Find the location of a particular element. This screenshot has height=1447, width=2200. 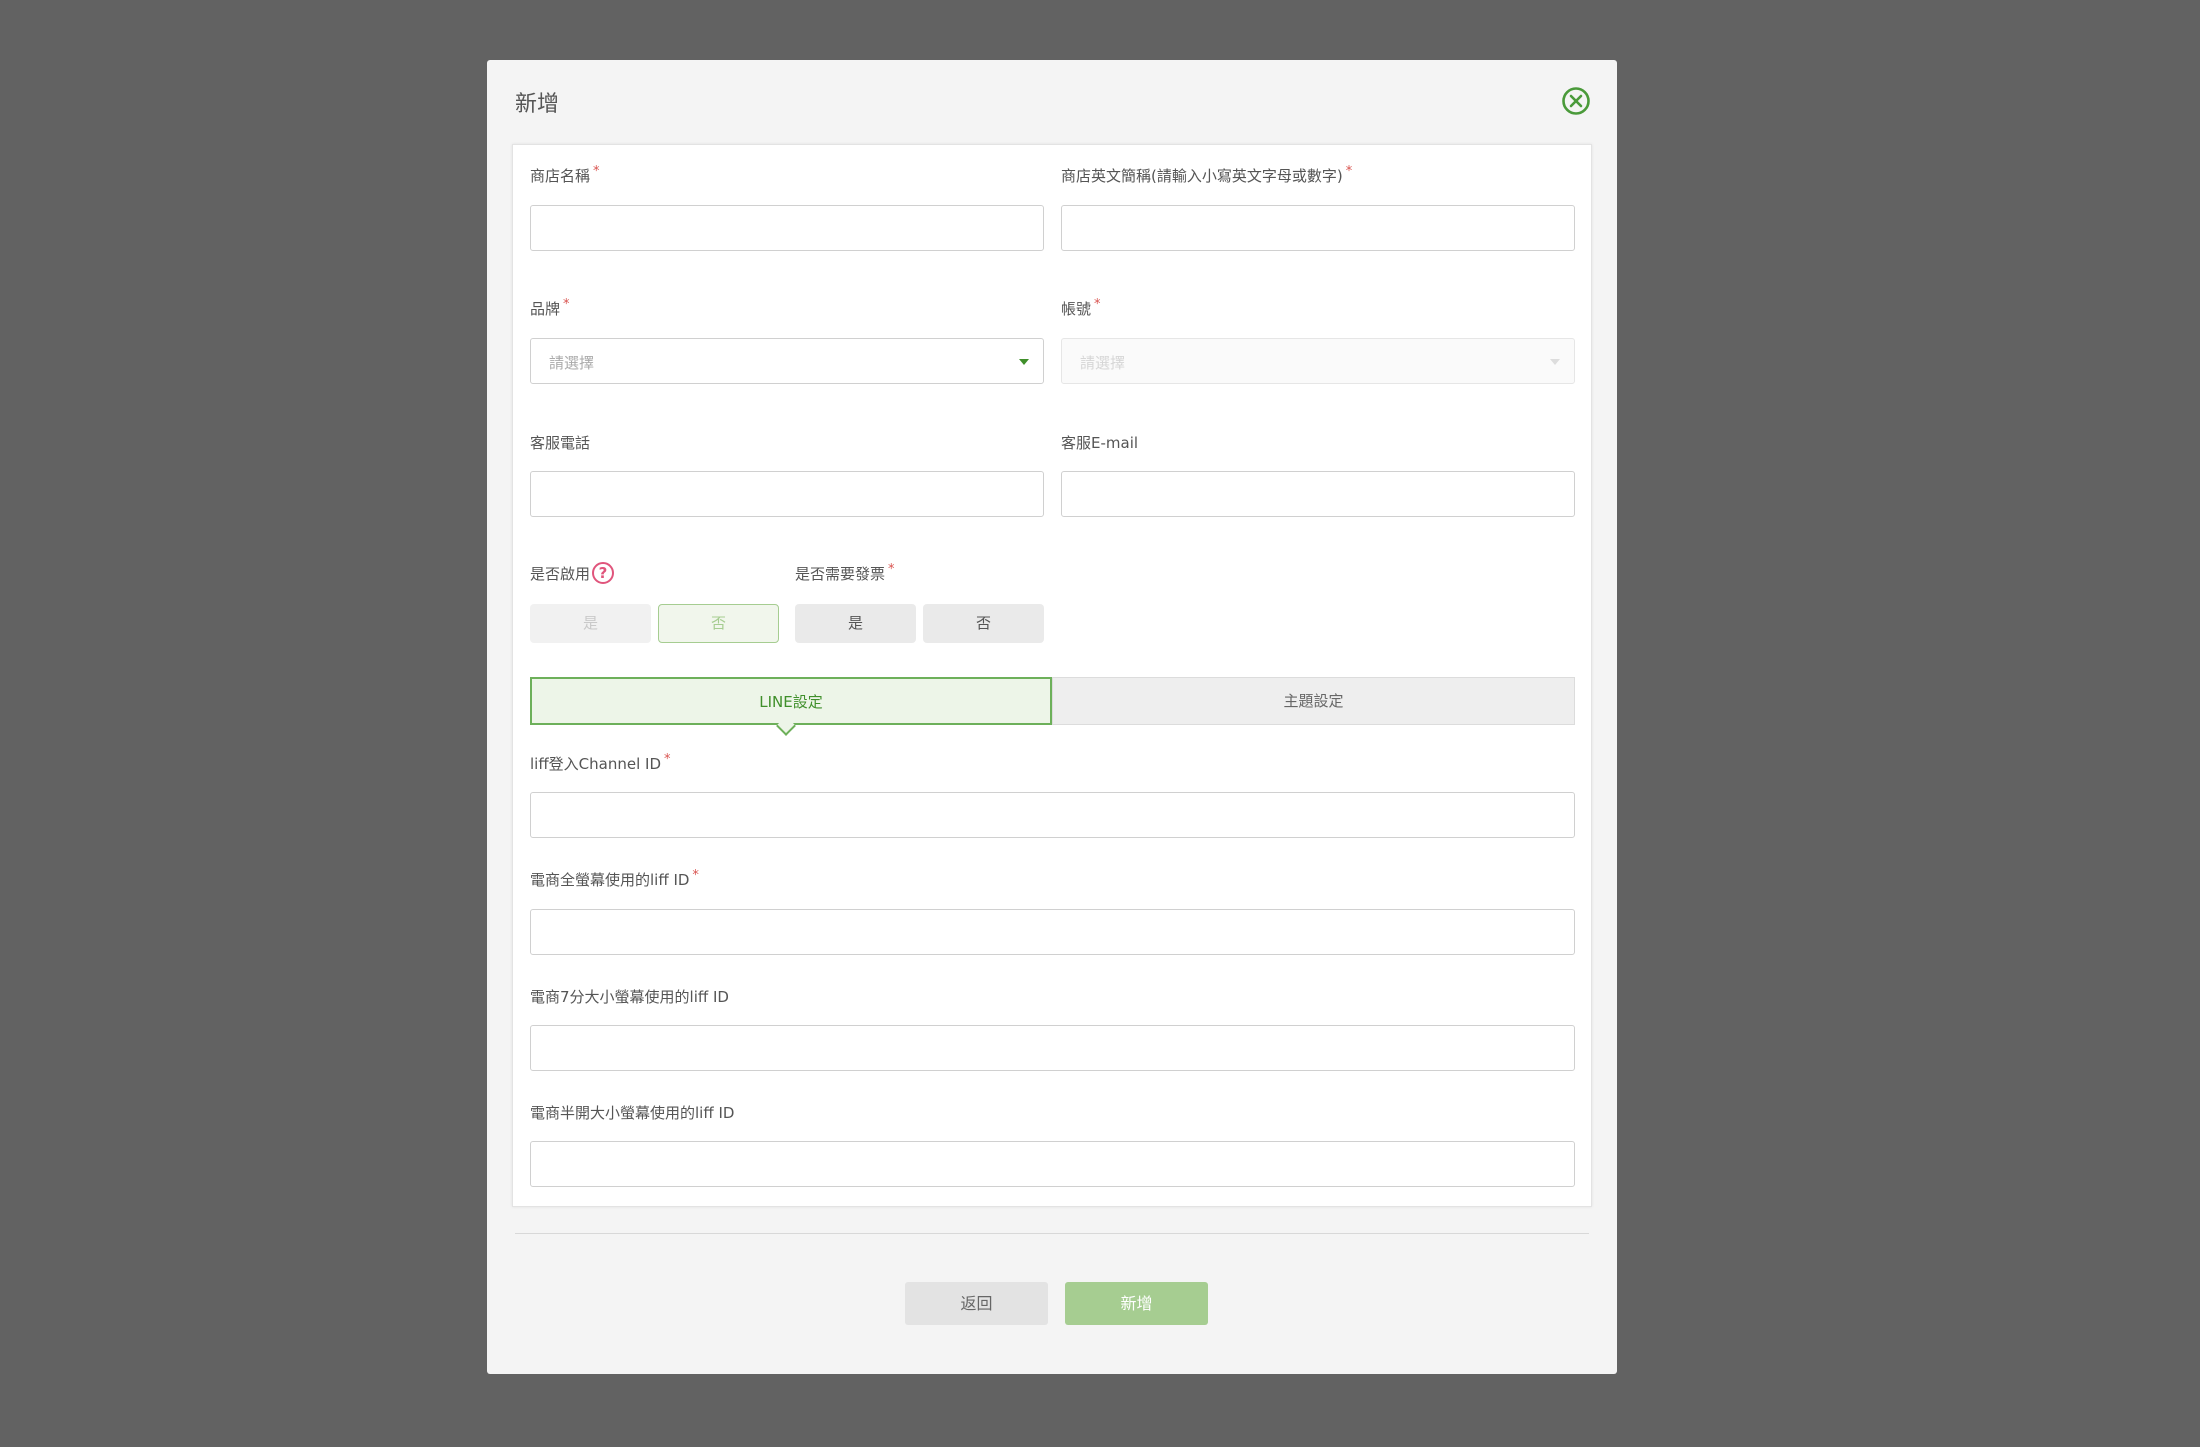

modal-title: 新增 is located at coordinates (537, 104).